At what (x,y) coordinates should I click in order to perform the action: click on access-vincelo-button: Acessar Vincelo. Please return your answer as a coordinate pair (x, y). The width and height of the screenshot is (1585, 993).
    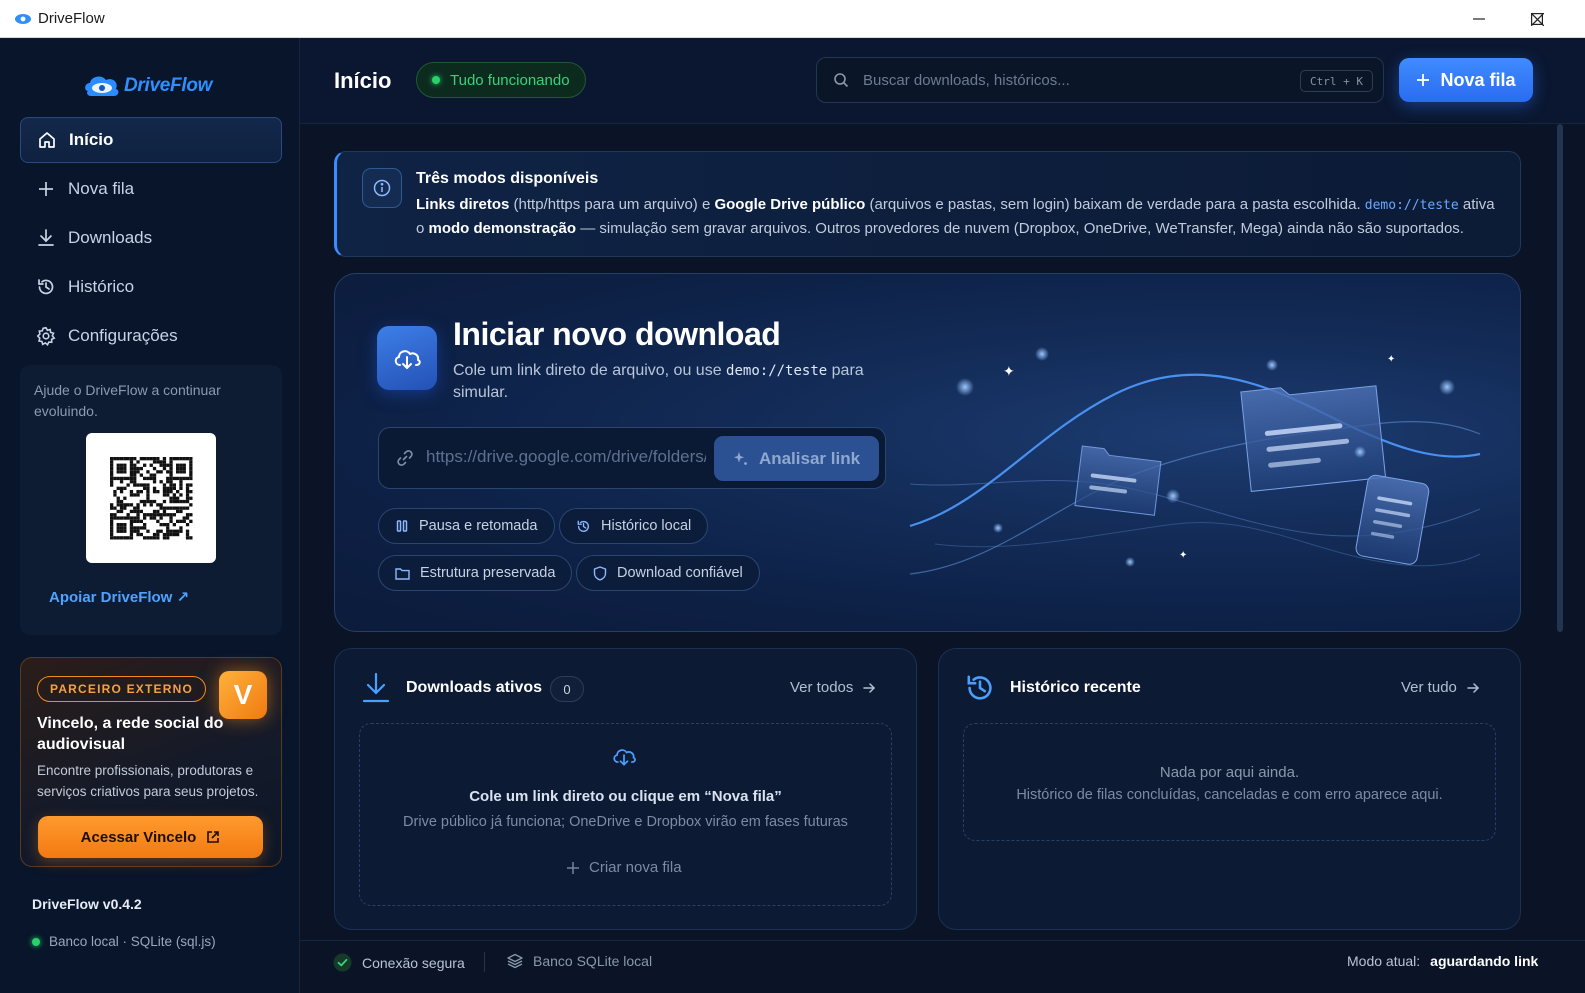
    Looking at the image, I should click on (150, 837).